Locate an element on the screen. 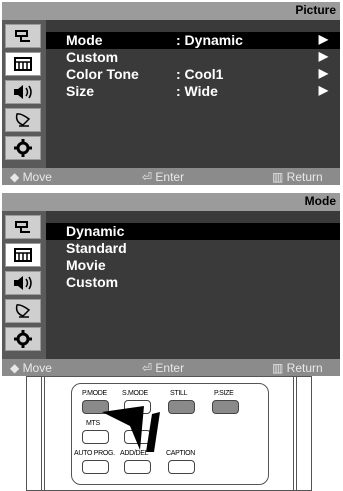  mode-option-movie: Movie is located at coordinates (193, 265).